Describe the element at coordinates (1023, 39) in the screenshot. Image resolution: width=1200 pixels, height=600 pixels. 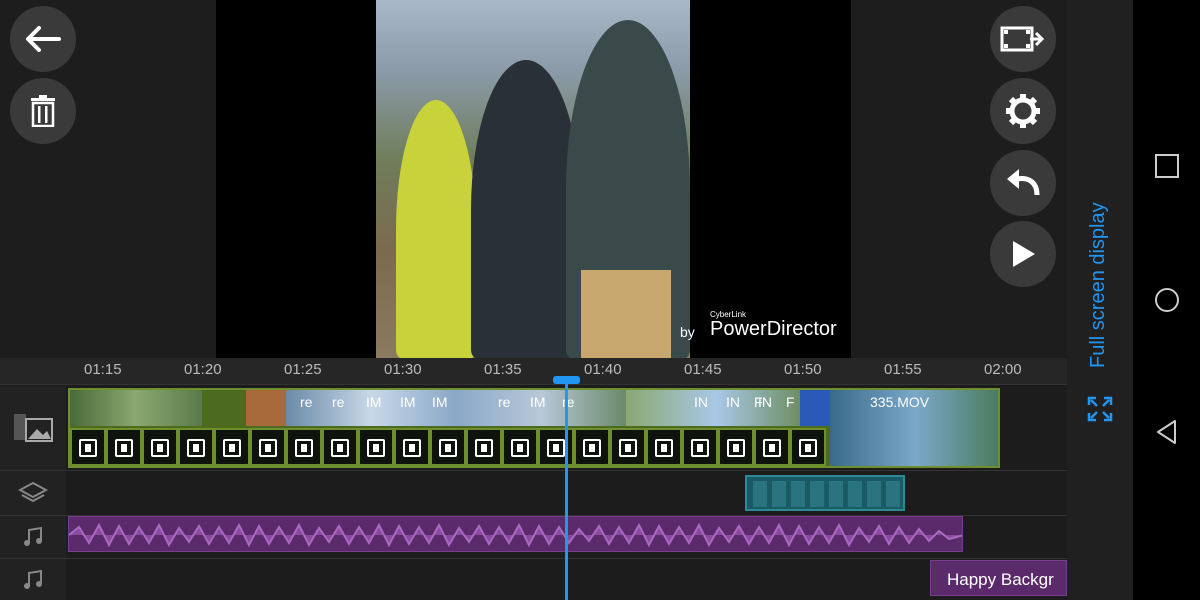
I see `export-button` at that location.